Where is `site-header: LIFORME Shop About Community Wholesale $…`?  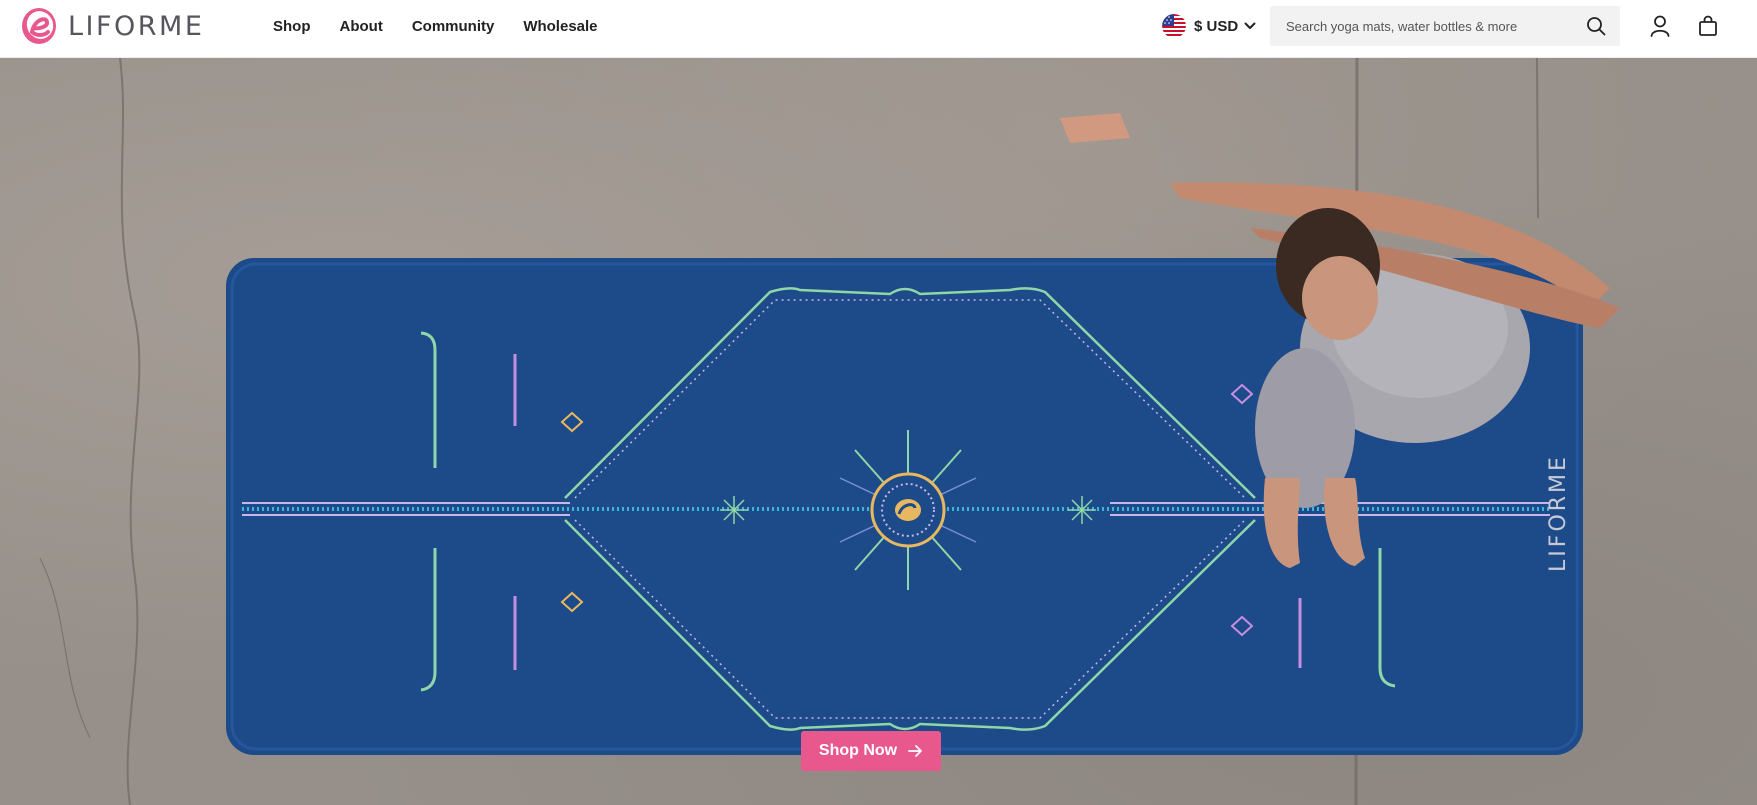 site-header: LIFORME Shop About Community Wholesale $… is located at coordinates (878, 29).